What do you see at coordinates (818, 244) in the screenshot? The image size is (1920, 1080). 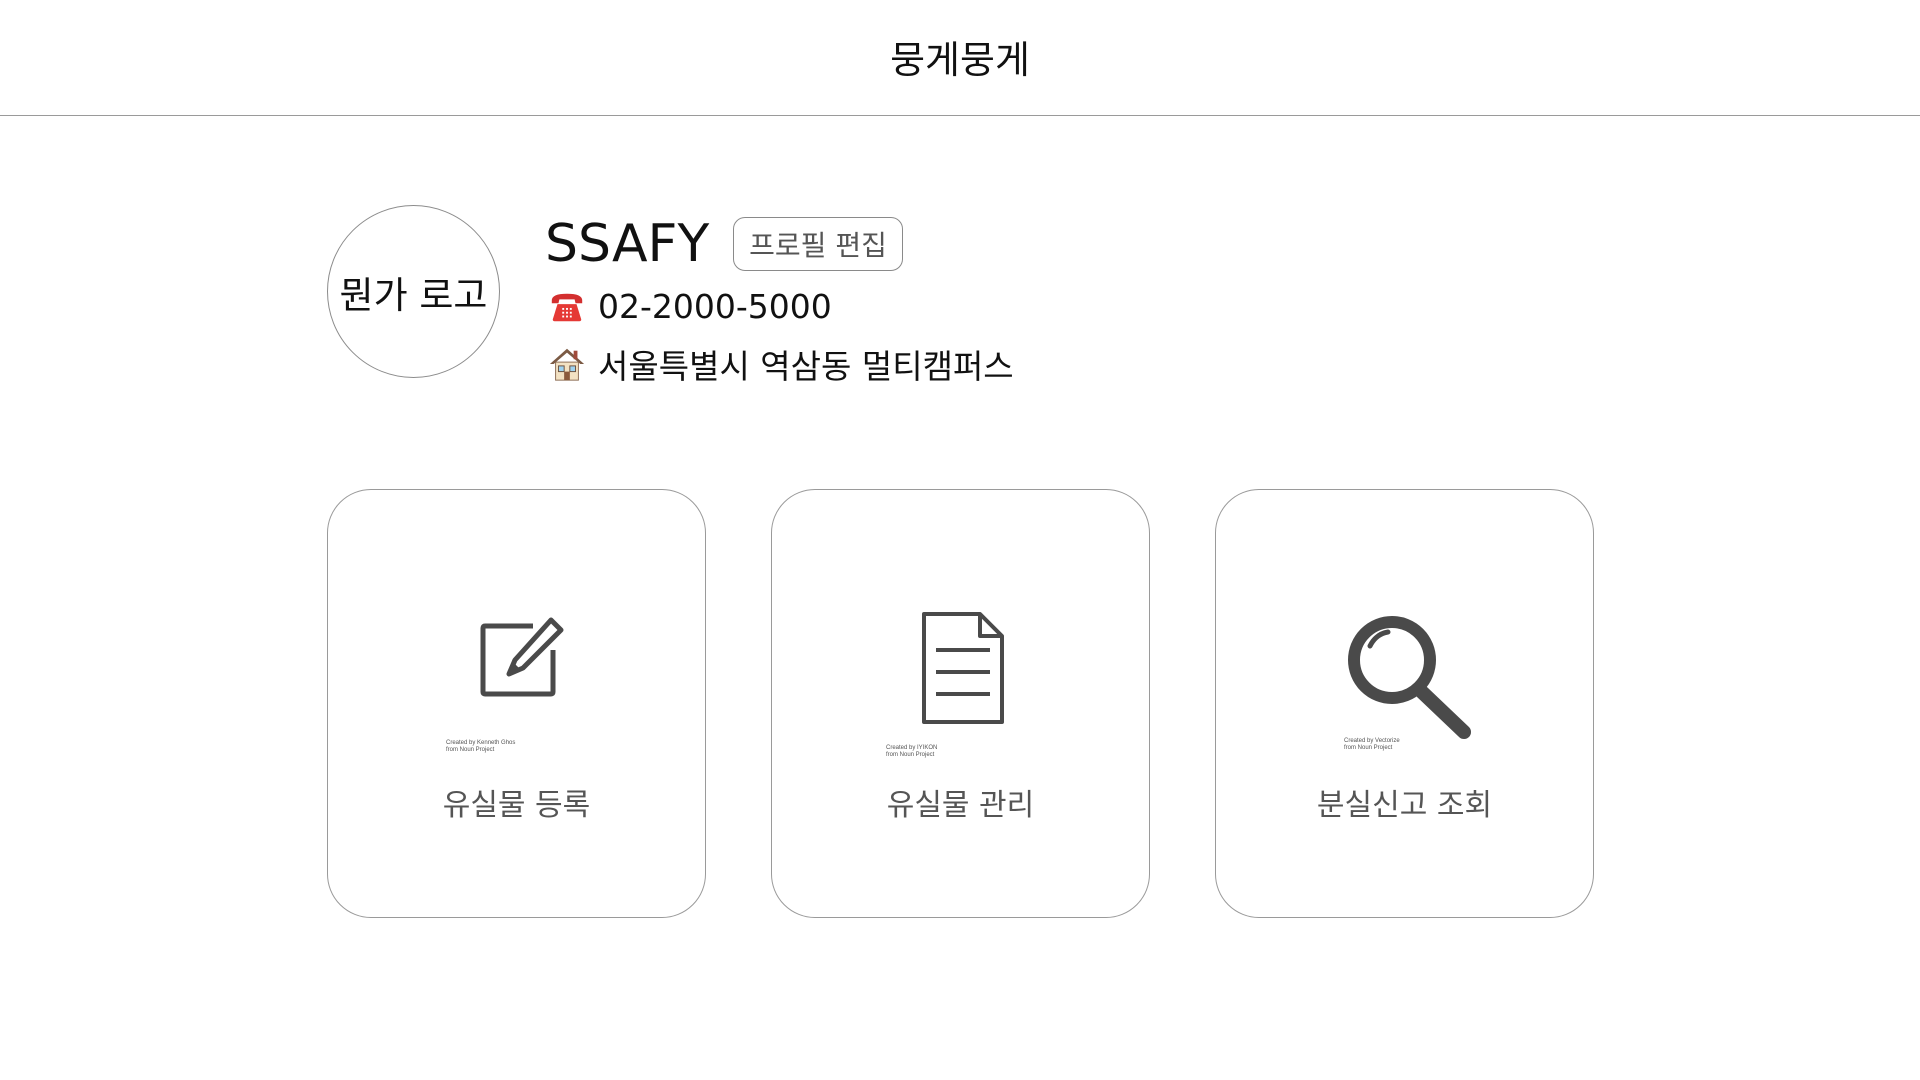 I see `edit-profile-button: 프로필 편집` at bounding box center [818, 244].